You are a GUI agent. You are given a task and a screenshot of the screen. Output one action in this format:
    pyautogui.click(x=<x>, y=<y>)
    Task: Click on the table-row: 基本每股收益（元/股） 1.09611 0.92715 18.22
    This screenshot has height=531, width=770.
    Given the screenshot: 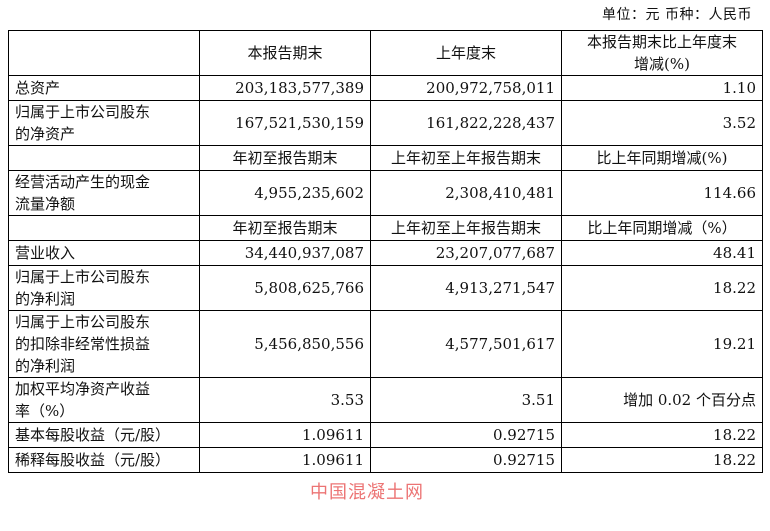 What is the action you would take?
    pyautogui.click(x=385, y=435)
    